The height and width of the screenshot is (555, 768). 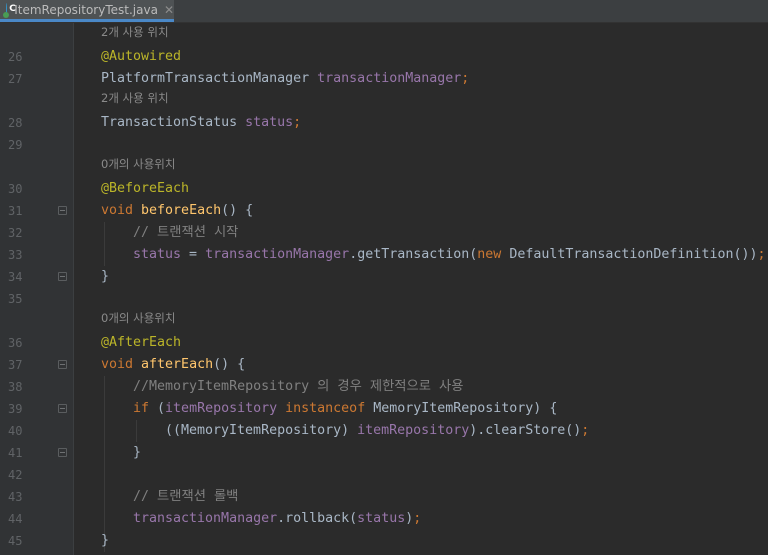 What do you see at coordinates (384, 541) in the screenshot?
I see `code-line-45: 45 }` at bounding box center [384, 541].